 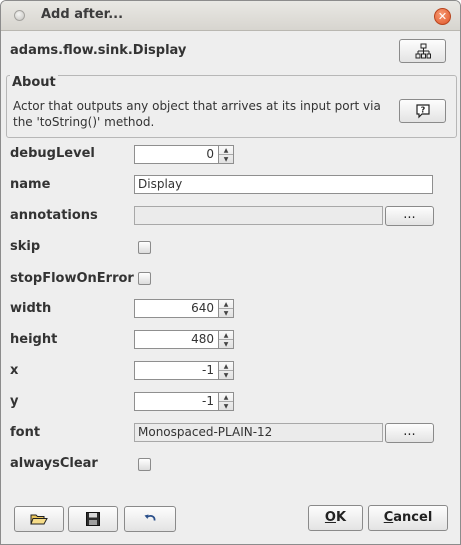 What do you see at coordinates (34, 82) in the screenshot?
I see `about-label: About` at bounding box center [34, 82].